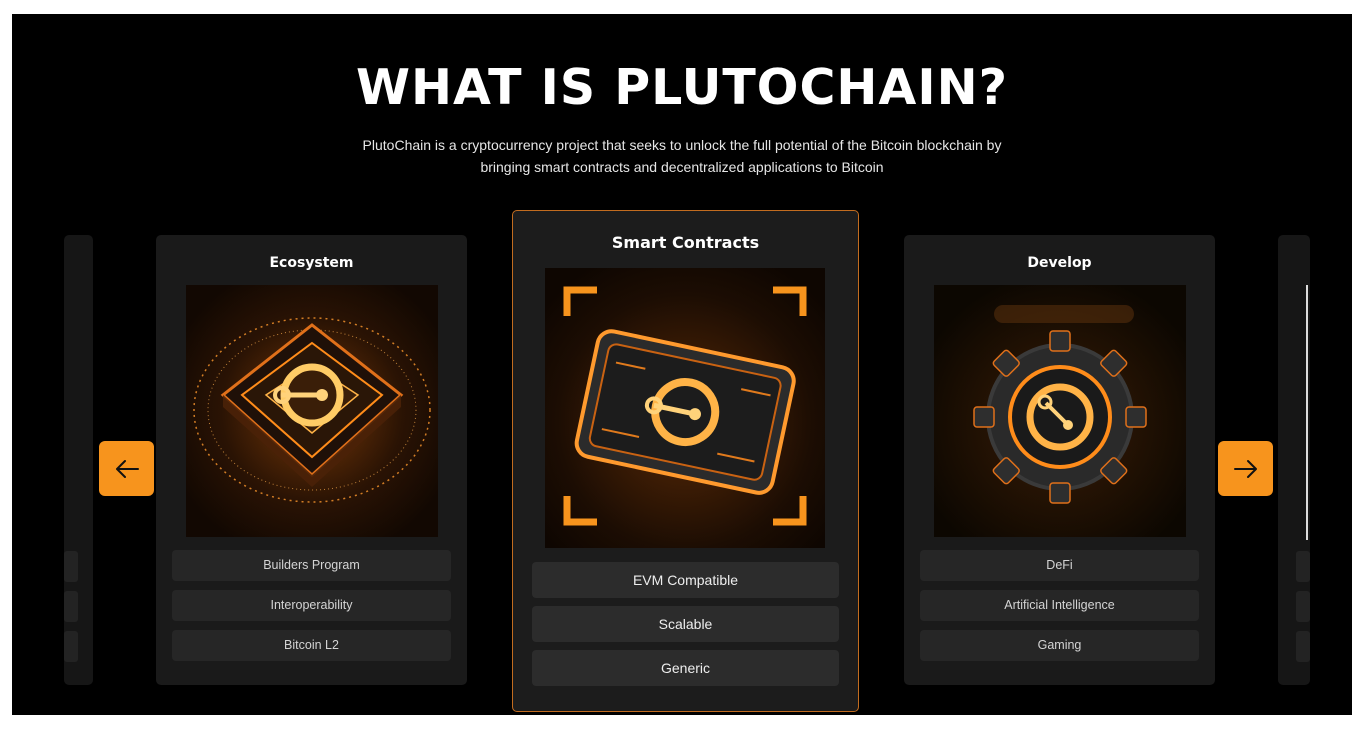 The height and width of the screenshot is (729, 1362). I want to click on tag-gaming: Gaming, so click(1059, 645).